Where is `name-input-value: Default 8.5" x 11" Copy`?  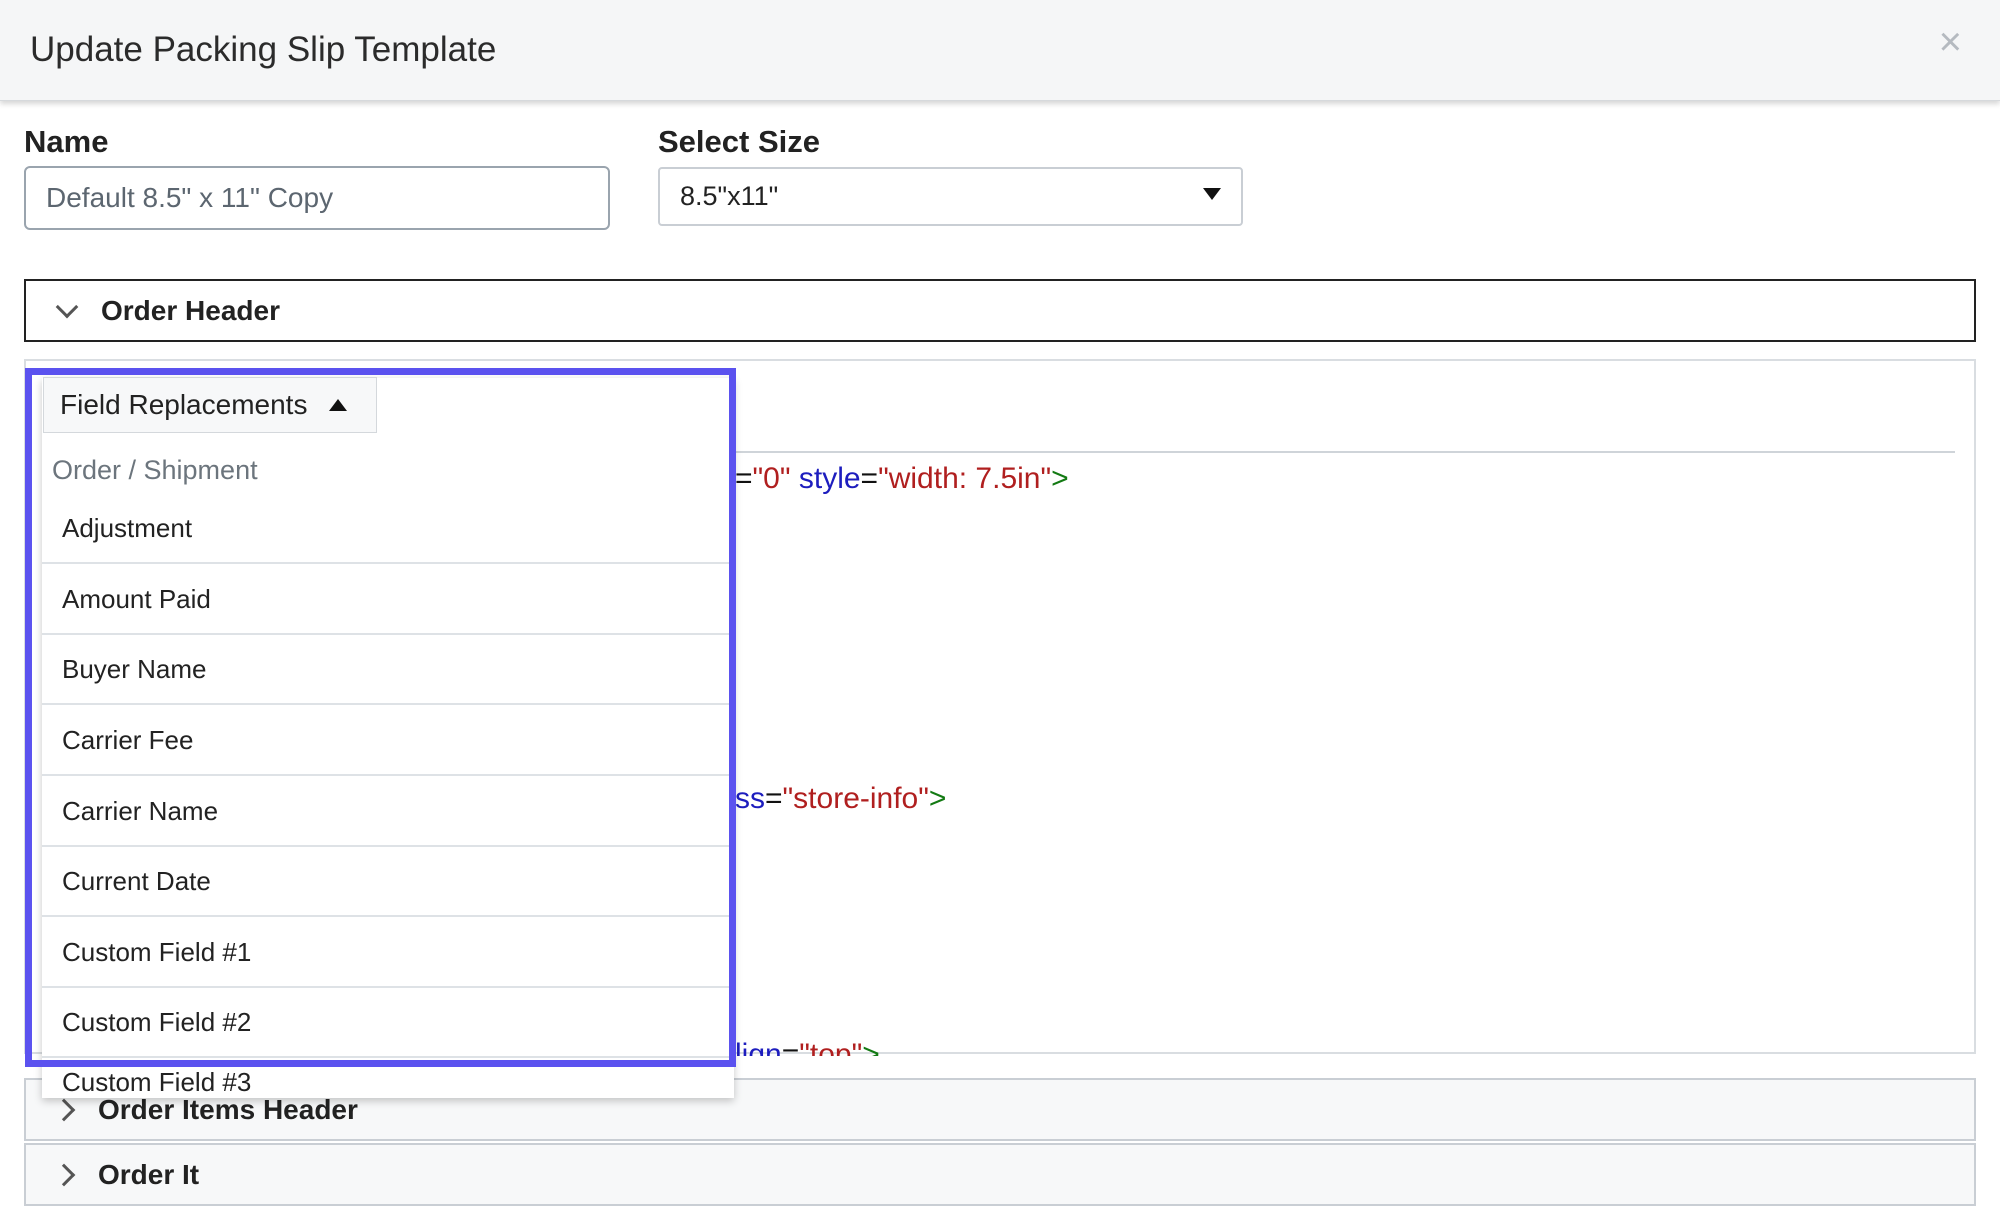
name-input-value: Default 8.5" x 11" Copy is located at coordinates (190, 197).